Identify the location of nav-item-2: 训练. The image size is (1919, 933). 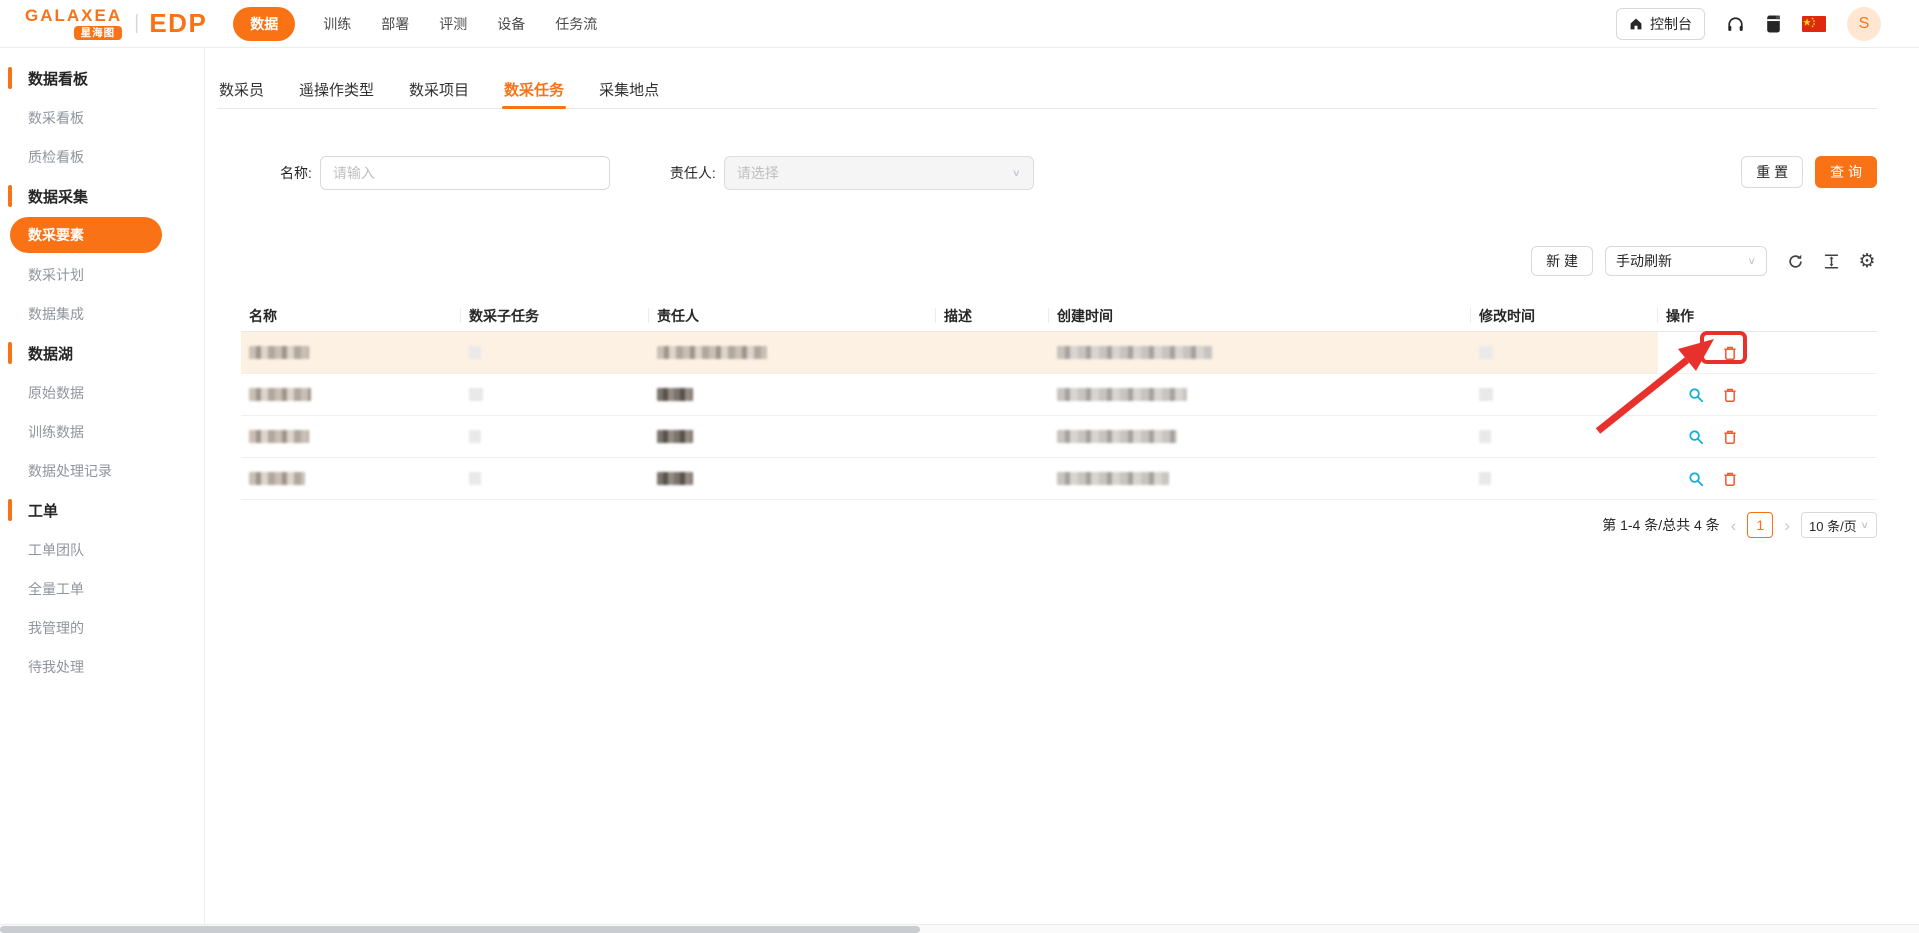
(337, 24).